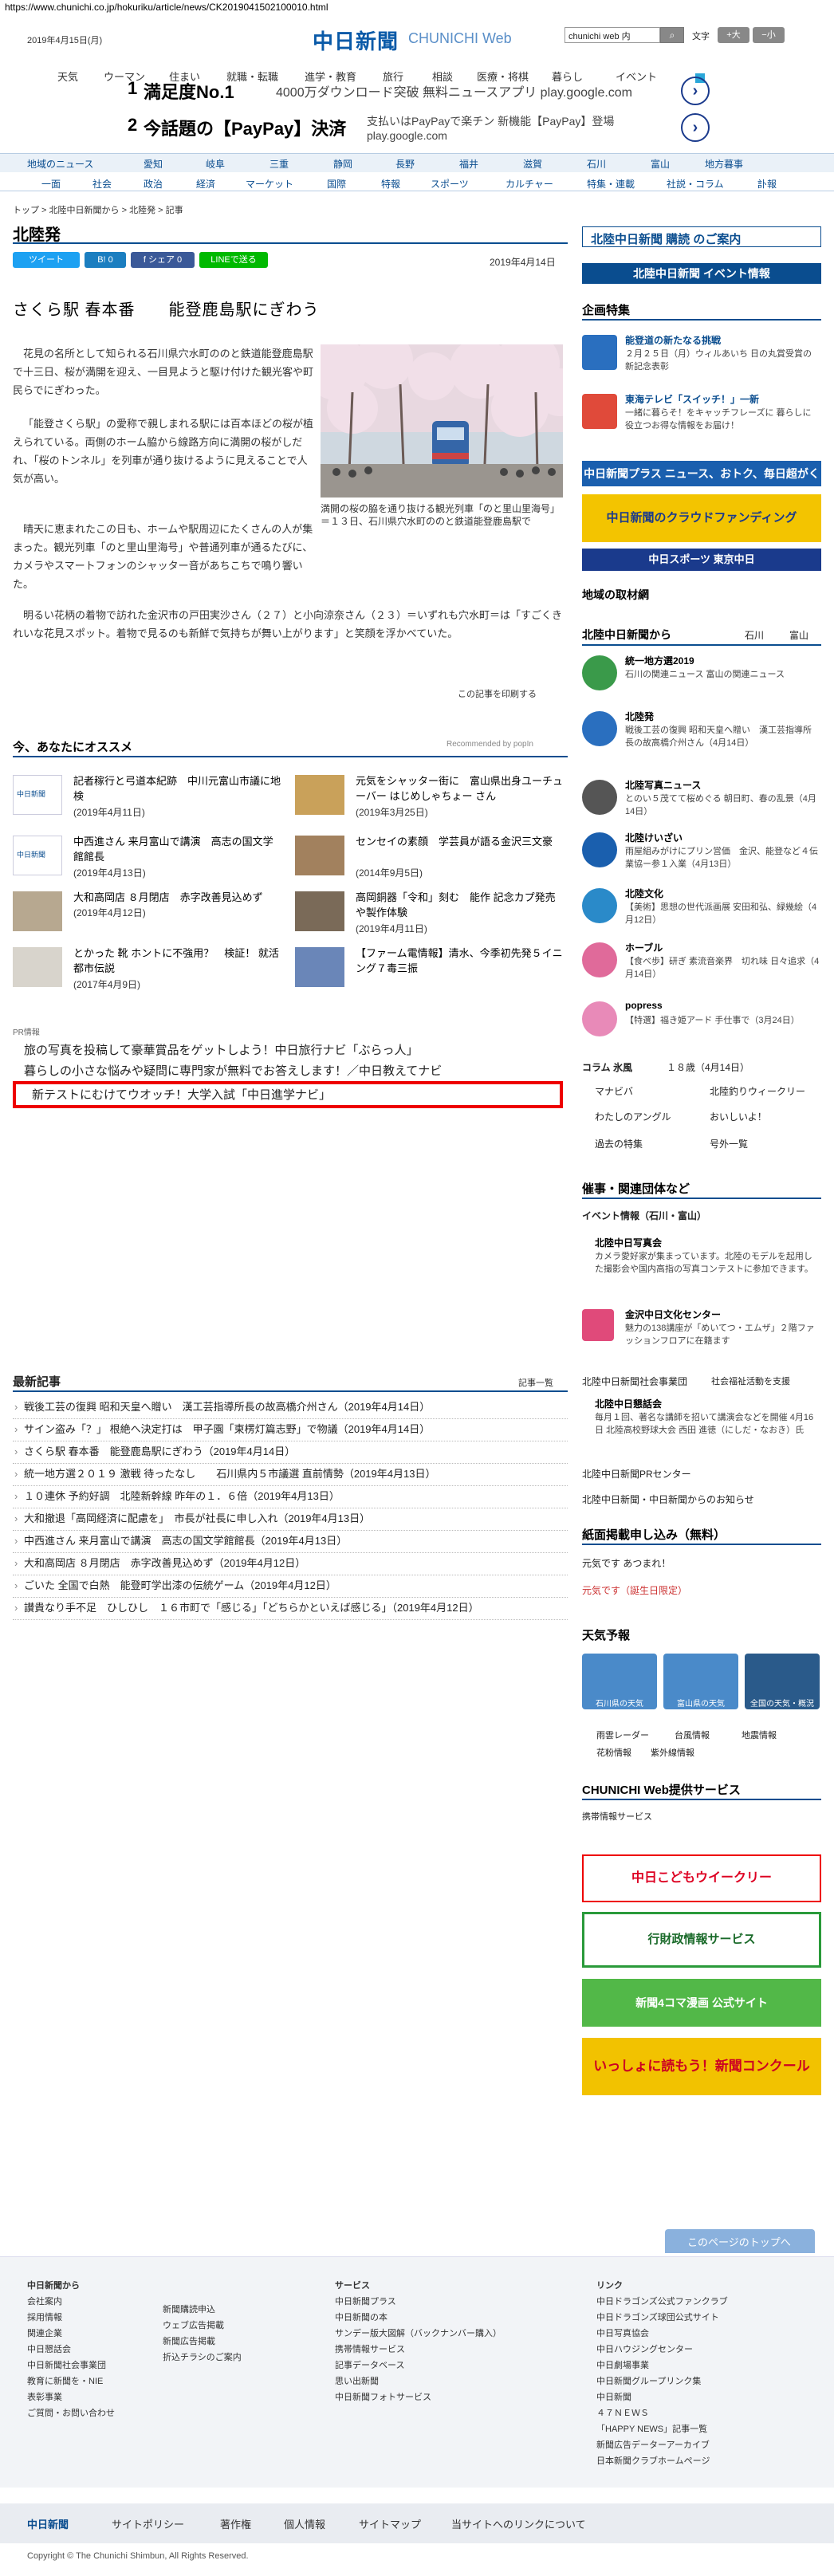 Image resolution: width=834 pixels, height=2576 pixels. Describe the element at coordinates (701, 1023) in the screenshot. I see `from-item: popress 【特選】福き姫アード 手仕事で（3月24日）` at that location.